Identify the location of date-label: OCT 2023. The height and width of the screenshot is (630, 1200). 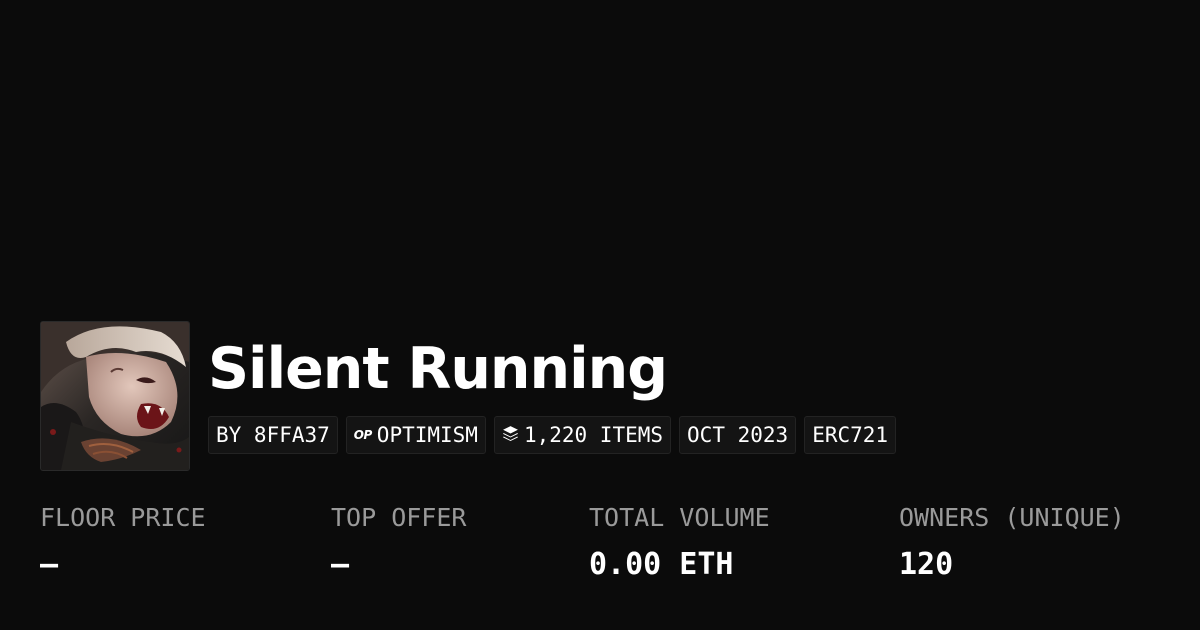
(738, 435).